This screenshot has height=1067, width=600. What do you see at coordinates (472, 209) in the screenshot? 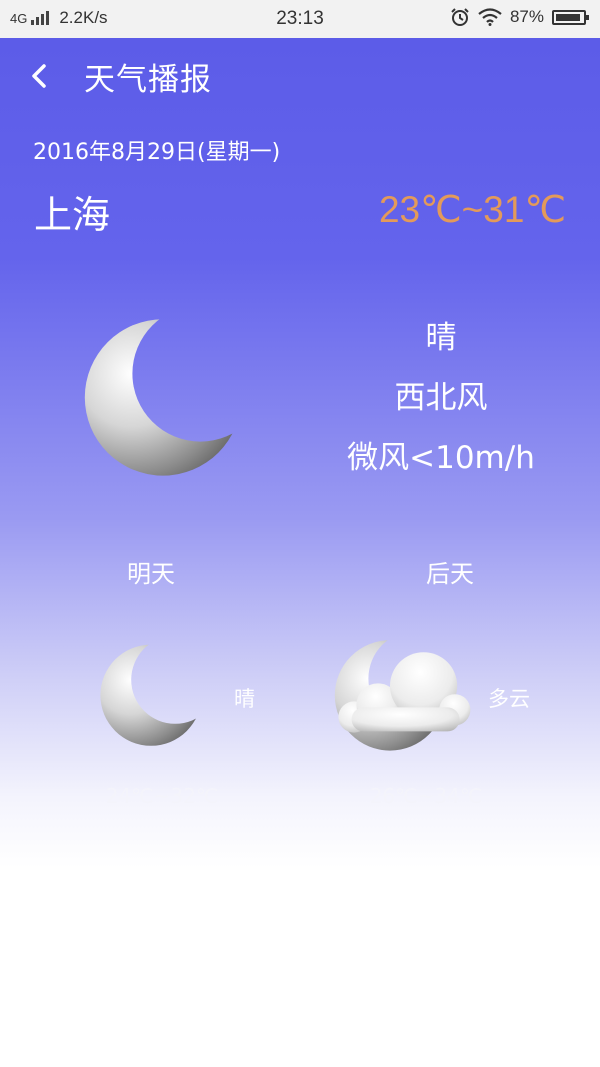
I see `today-temp-range: 23℃~31℃` at bounding box center [472, 209].